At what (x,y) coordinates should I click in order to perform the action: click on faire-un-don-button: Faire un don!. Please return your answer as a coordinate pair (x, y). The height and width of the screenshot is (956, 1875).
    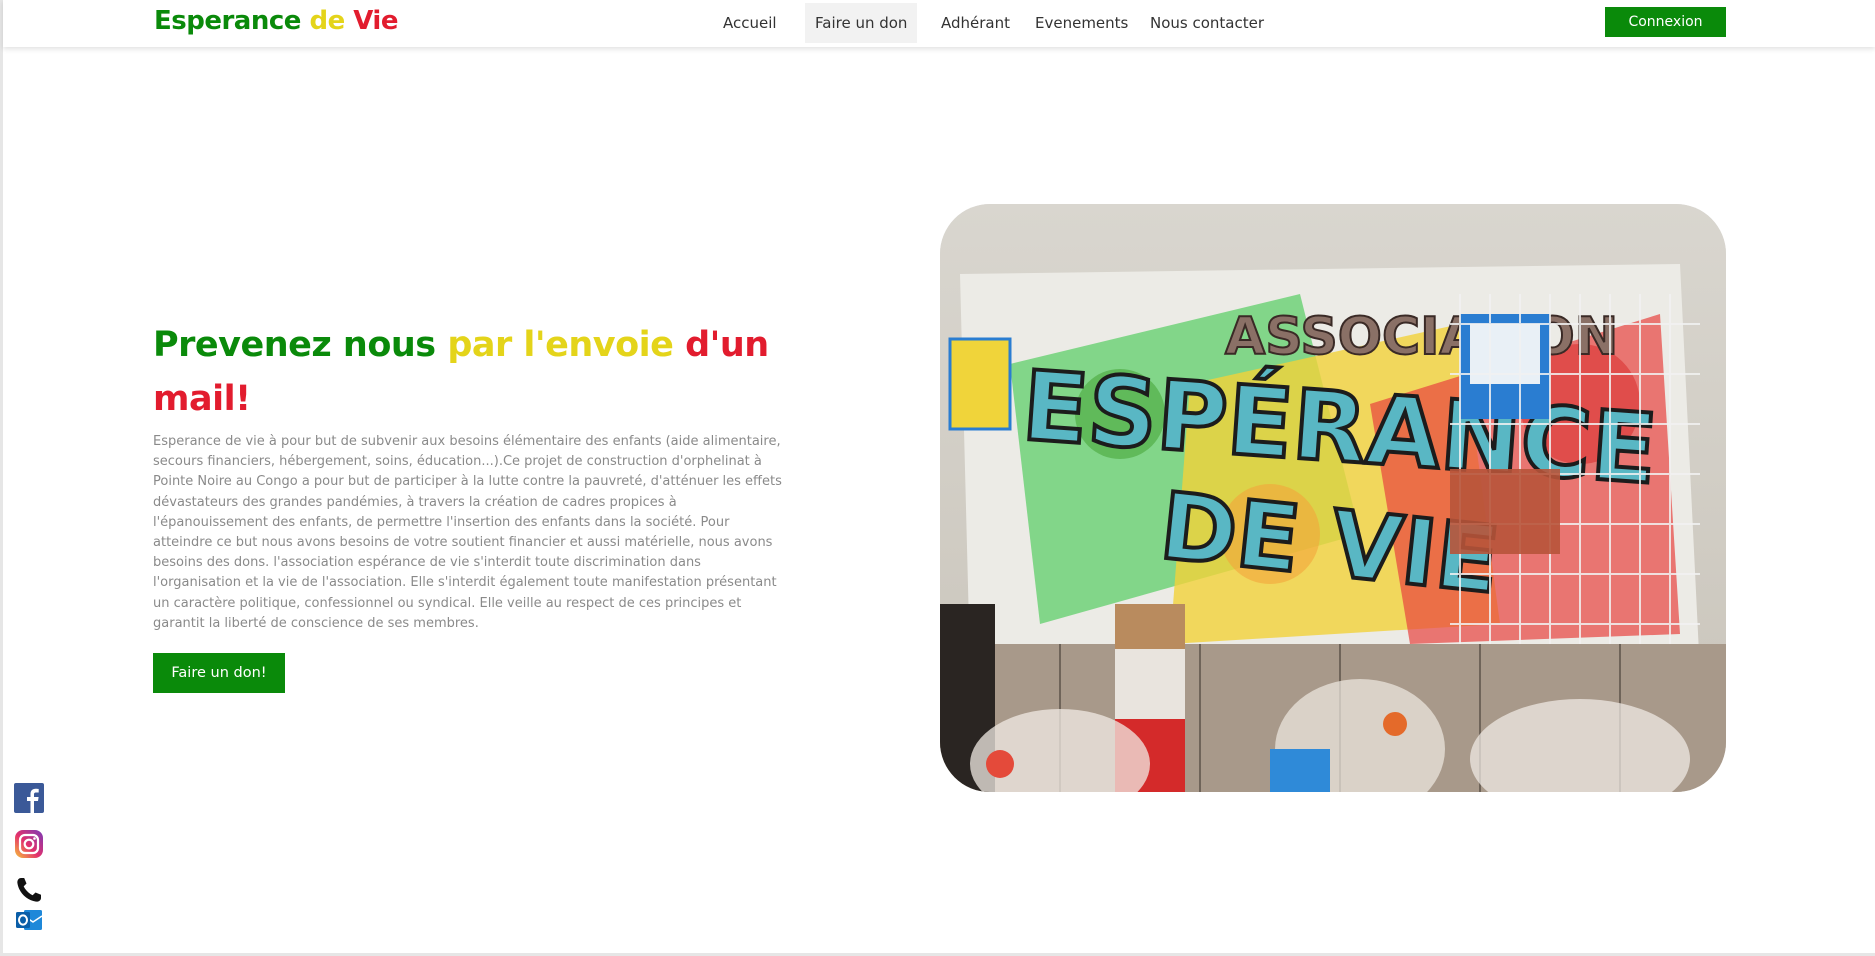
    Looking at the image, I should click on (219, 673).